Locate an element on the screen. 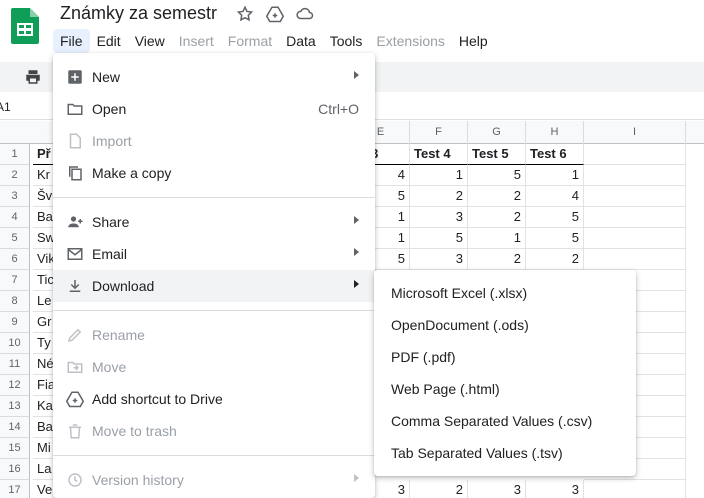  file-menu-label: Make a copy is located at coordinates (132, 173).